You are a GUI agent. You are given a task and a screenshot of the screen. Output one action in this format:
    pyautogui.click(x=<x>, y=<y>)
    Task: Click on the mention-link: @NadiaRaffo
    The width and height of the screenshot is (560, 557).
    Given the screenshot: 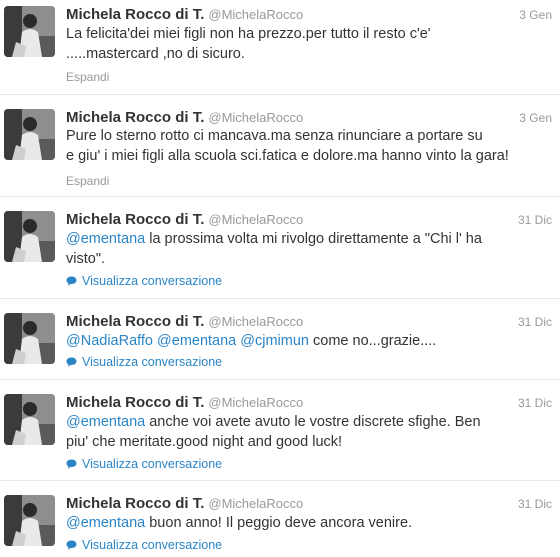 What is the action you would take?
    pyautogui.click(x=109, y=341)
    